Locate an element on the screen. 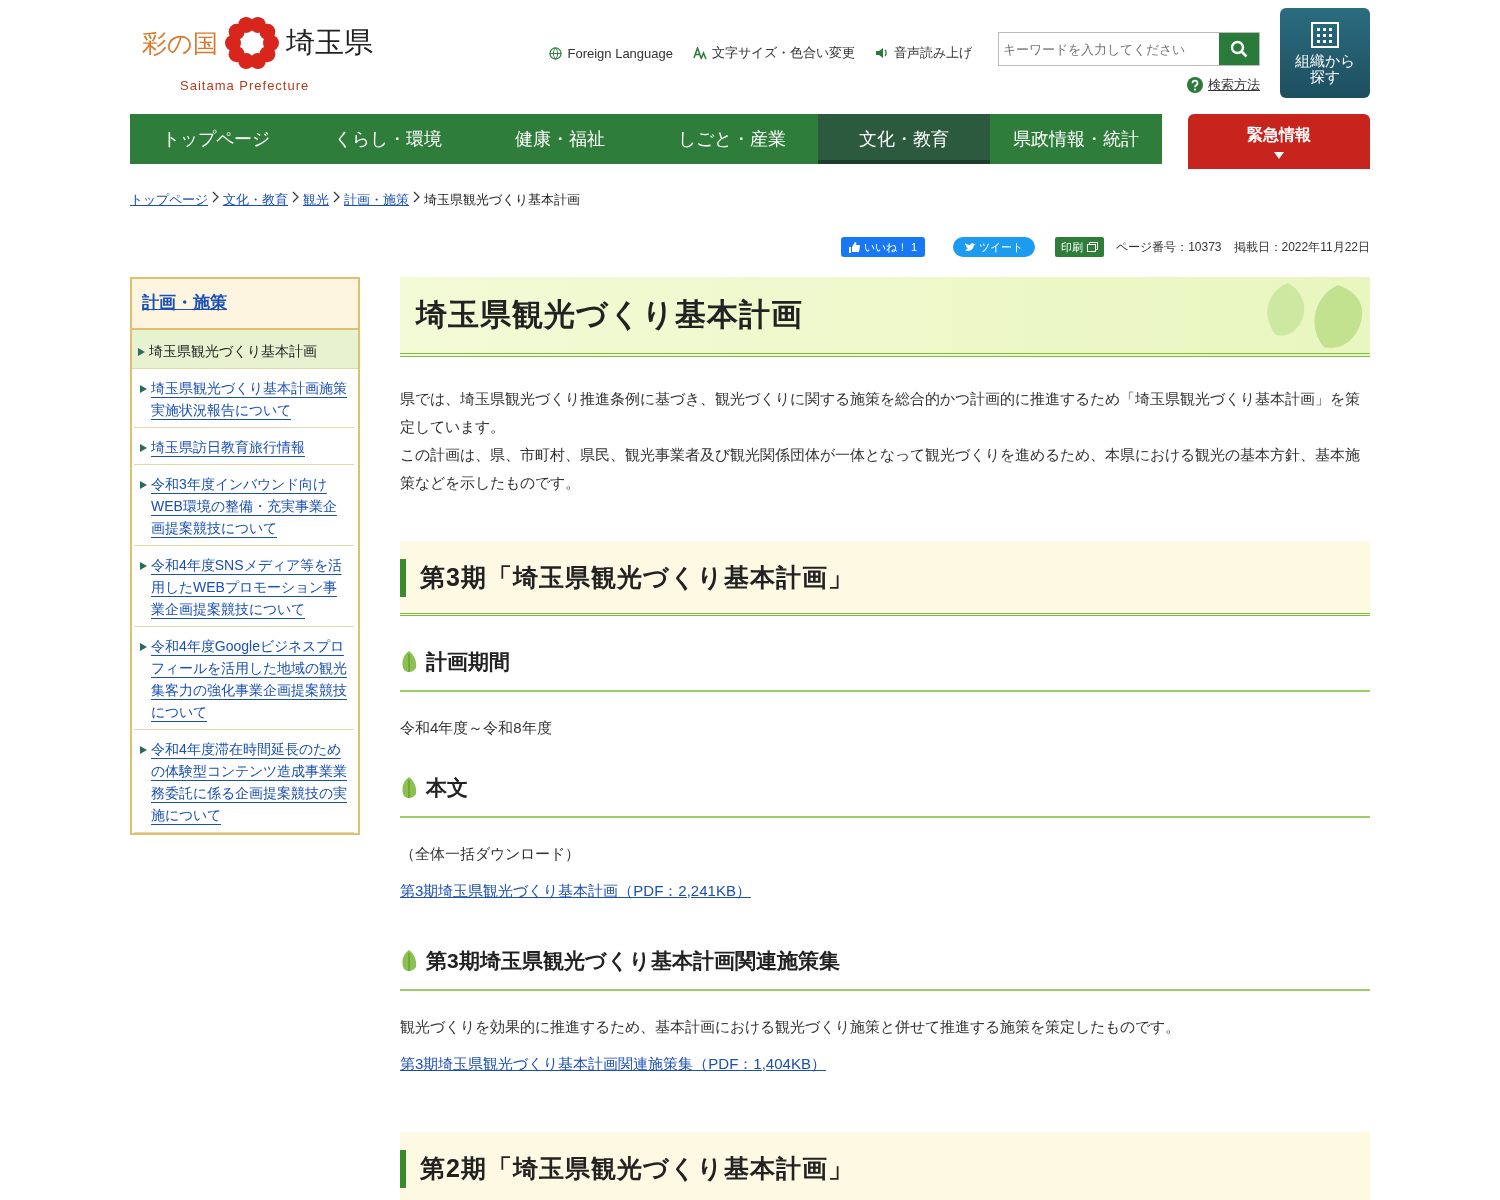 This screenshot has width=1500, height=1200. like-button: いいね！ 1 is located at coordinates (883, 247).